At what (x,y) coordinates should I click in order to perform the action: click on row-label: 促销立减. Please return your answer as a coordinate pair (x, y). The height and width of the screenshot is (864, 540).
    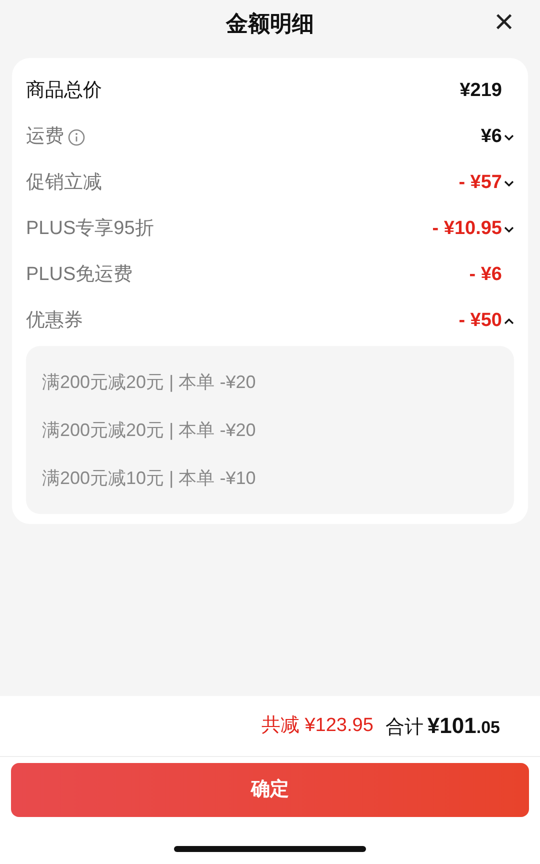
    Looking at the image, I should click on (64, 182).